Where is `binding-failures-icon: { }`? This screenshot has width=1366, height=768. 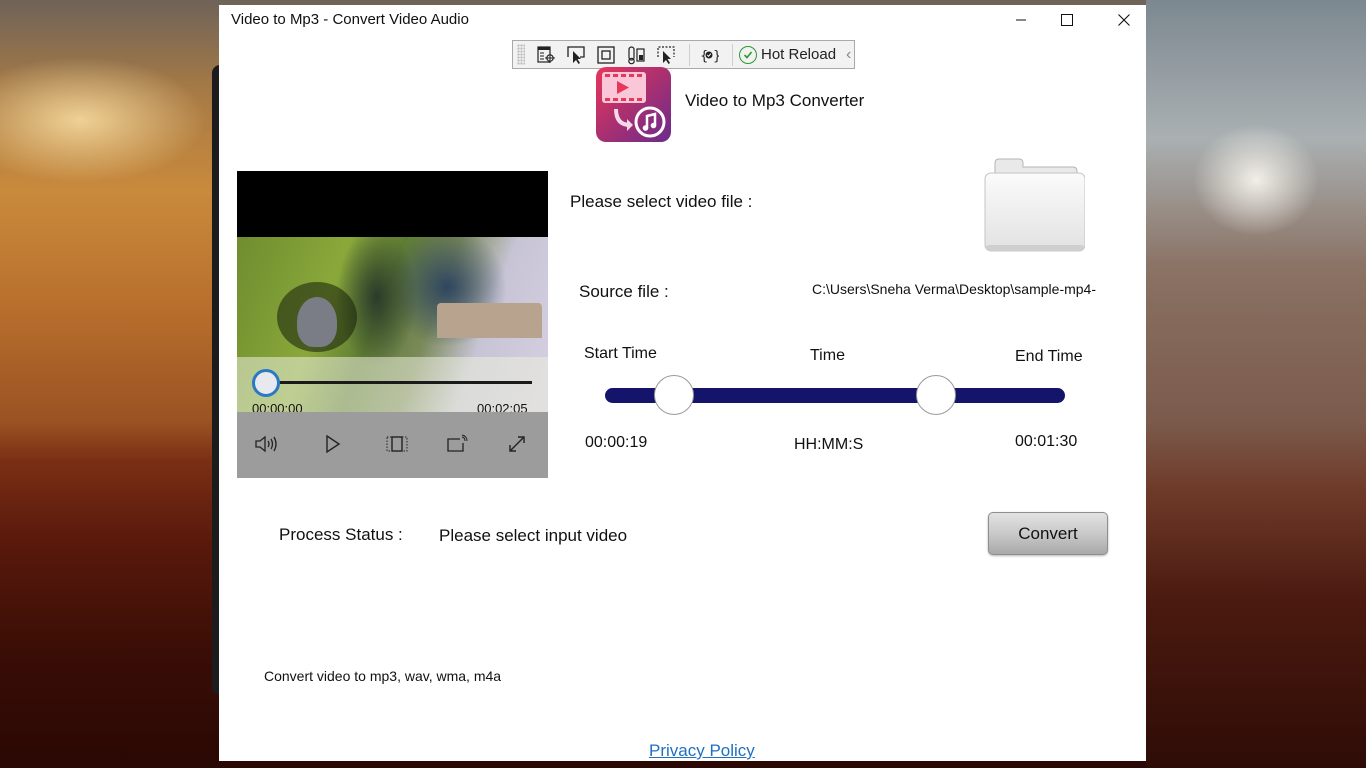
binding-failures-icon: { } is located at coordinates (709, 56).